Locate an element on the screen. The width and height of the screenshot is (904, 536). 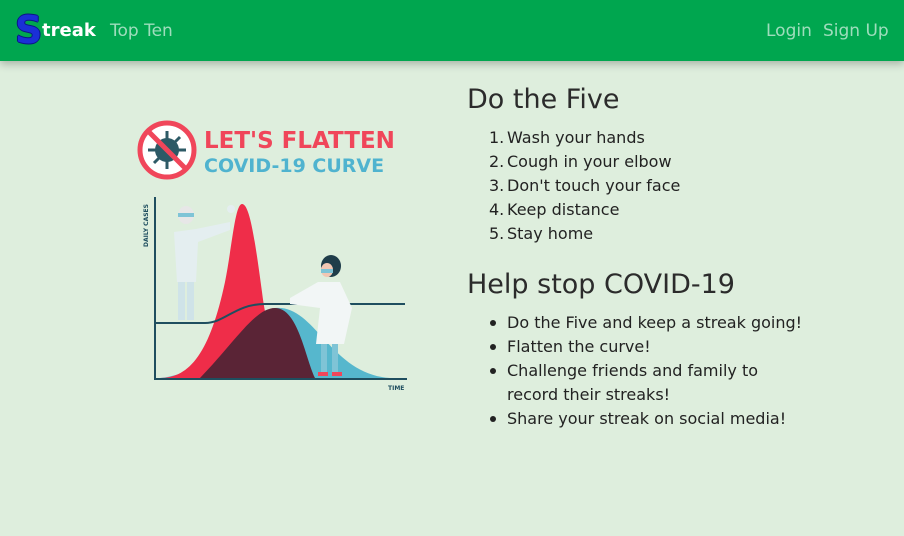
nav-top-ten: Top Ten is located at coordinates (141, 31).